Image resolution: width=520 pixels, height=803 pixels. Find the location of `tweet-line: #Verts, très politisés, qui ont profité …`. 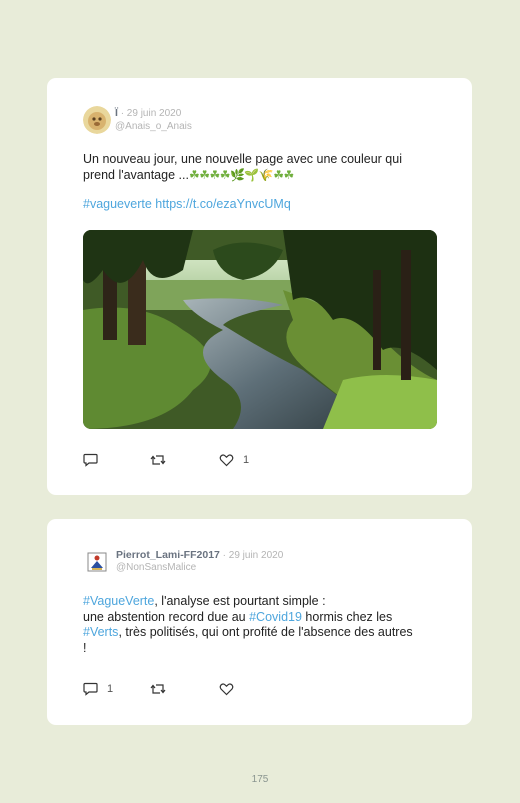

tweet-line: #Verts, très politisés, qui ont profité … is located at coordinates (248, 633).